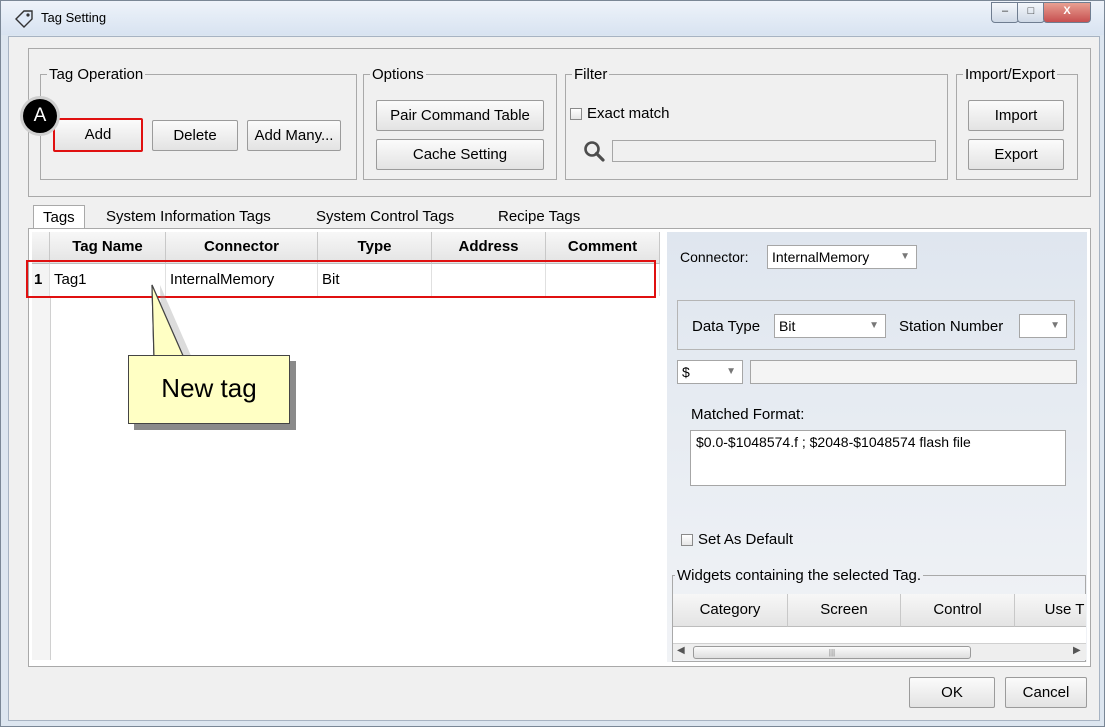  I want to click on connector-select: InternalMemory ▼, so click(842, 257).